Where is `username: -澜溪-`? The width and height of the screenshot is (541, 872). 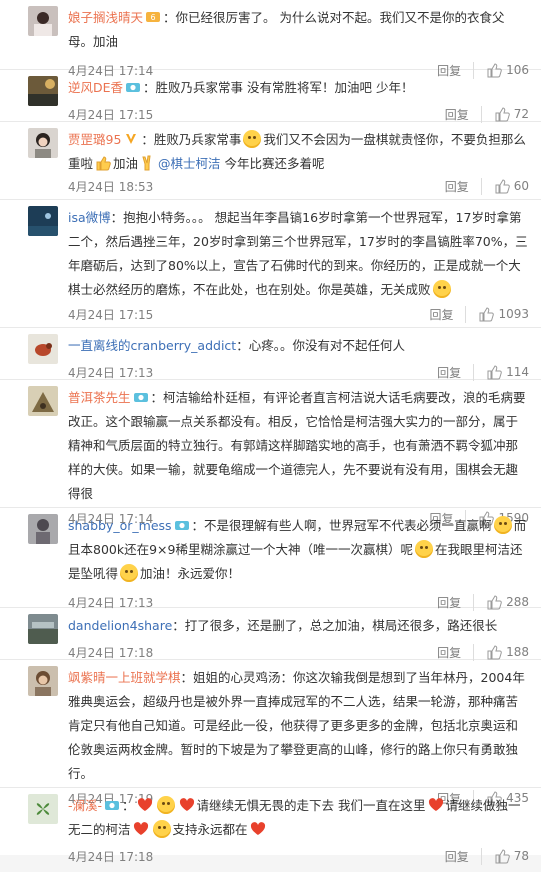
username: -澜溪- is located at coordinates (85, 805).